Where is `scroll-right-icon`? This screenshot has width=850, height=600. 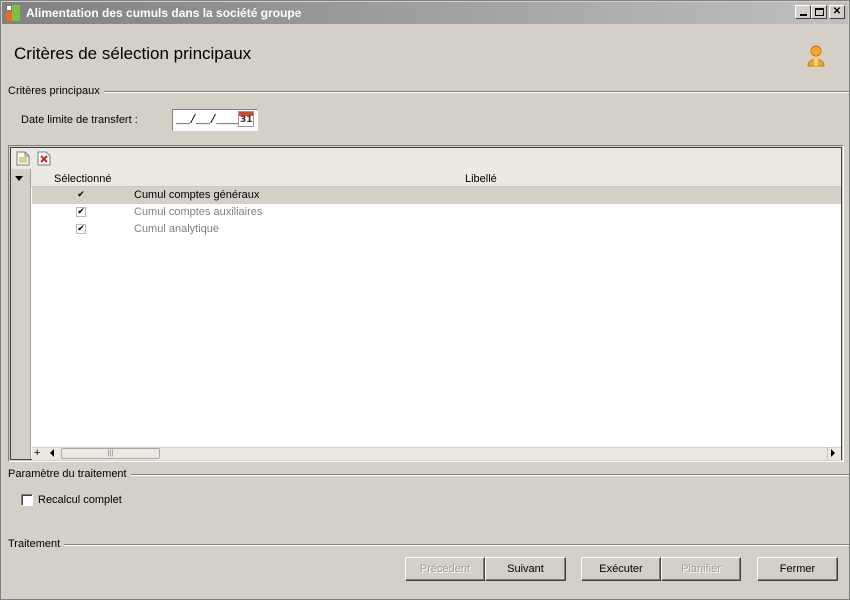 scroll-right-icon is located at coordinates (833, 453).